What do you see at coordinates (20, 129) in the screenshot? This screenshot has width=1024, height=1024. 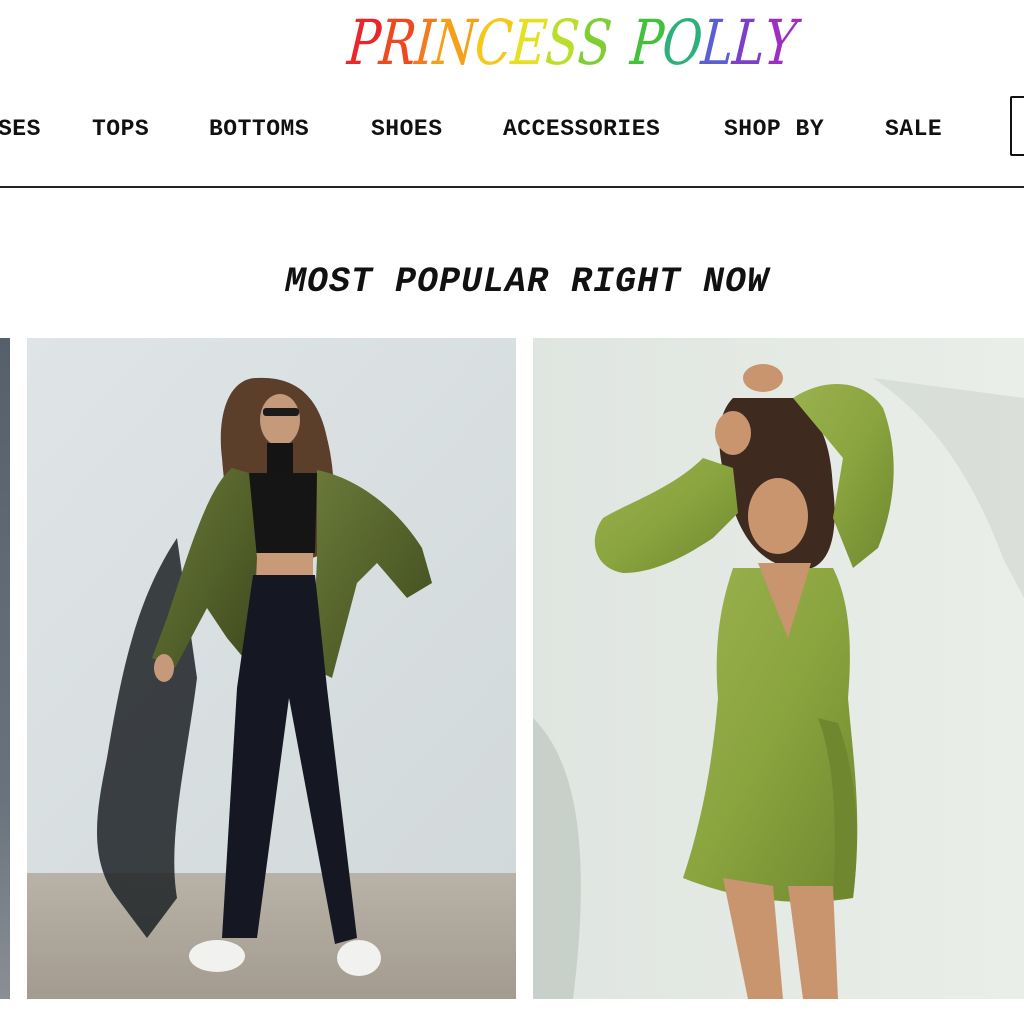 I see `nav-item-dresses: SES` at bounding box center [20, 129].